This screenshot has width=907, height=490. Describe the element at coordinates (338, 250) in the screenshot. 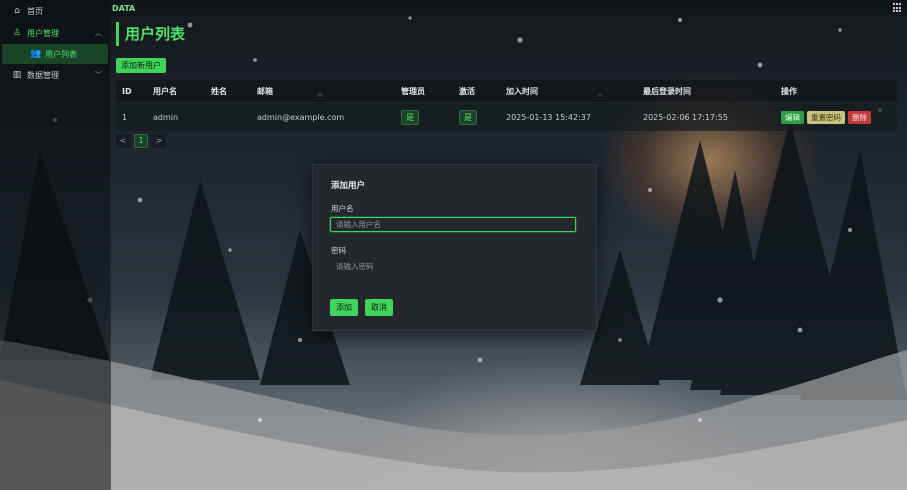

I see `password-label: 密码` at that location.